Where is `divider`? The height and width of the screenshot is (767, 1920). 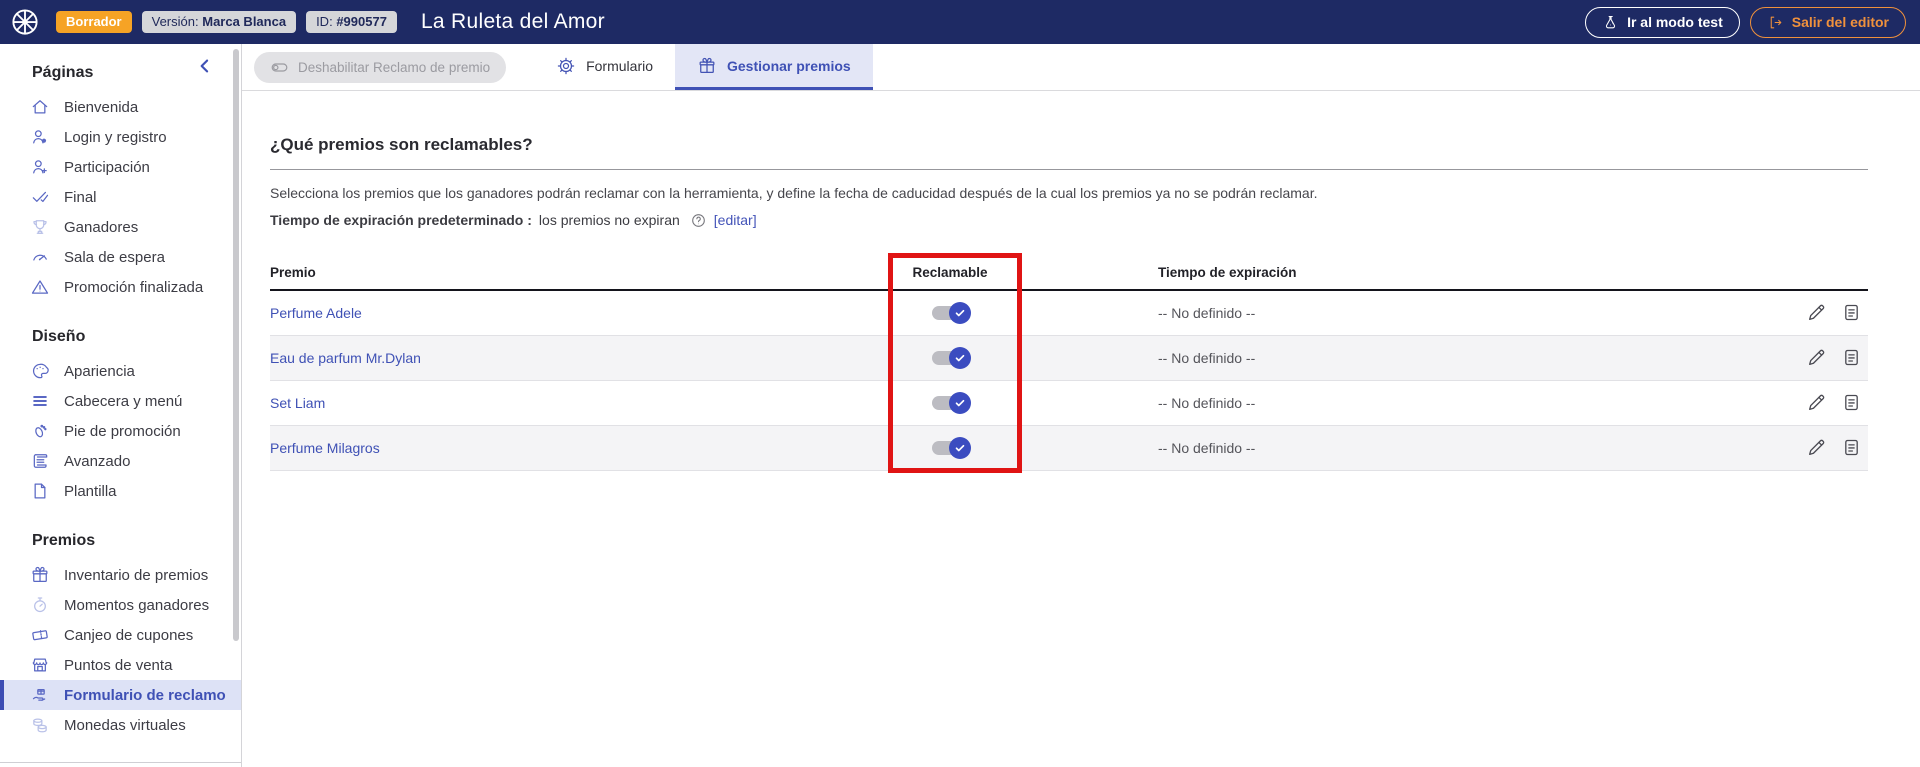
divider is located at coordinates (1069, 169).